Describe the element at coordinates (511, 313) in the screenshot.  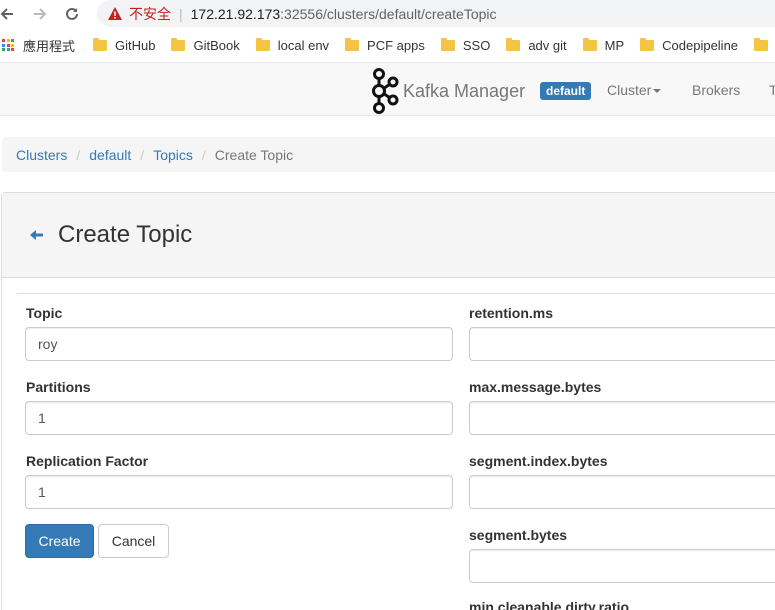
I see `retention-ms-label: retention.ms` at that location.